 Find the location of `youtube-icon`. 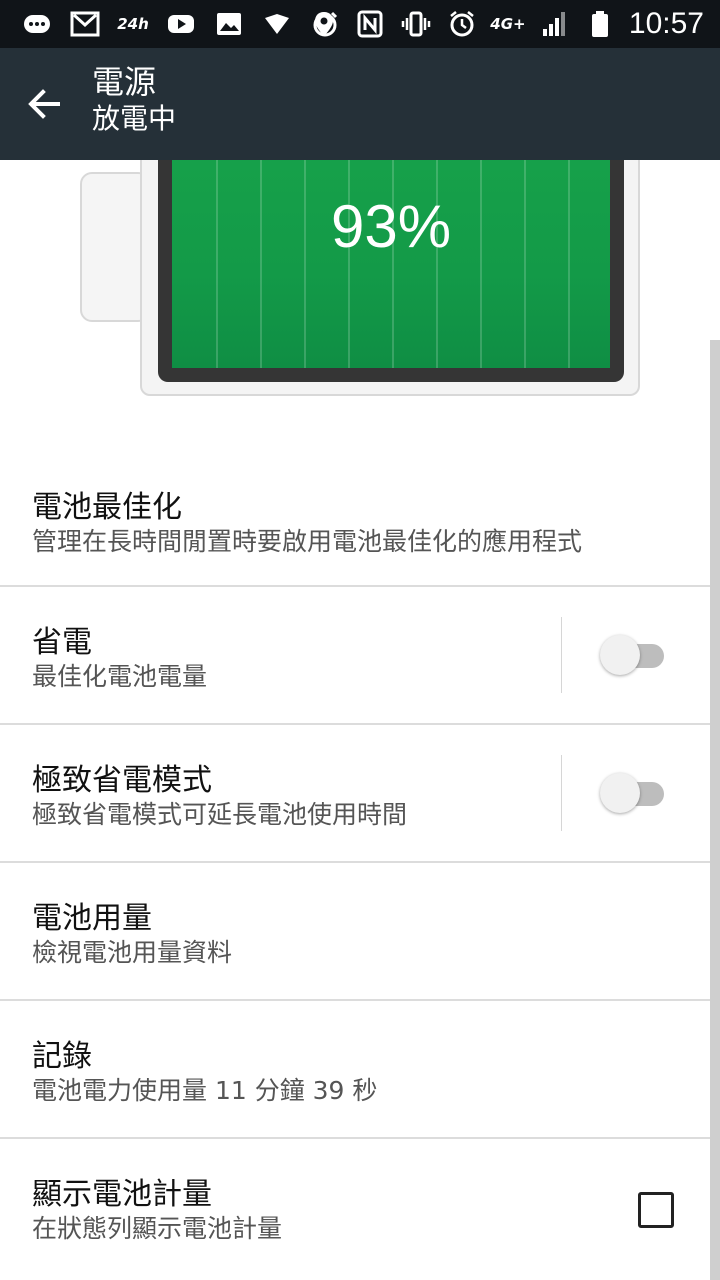

youtube-icon is located at coordinates (181, 24).